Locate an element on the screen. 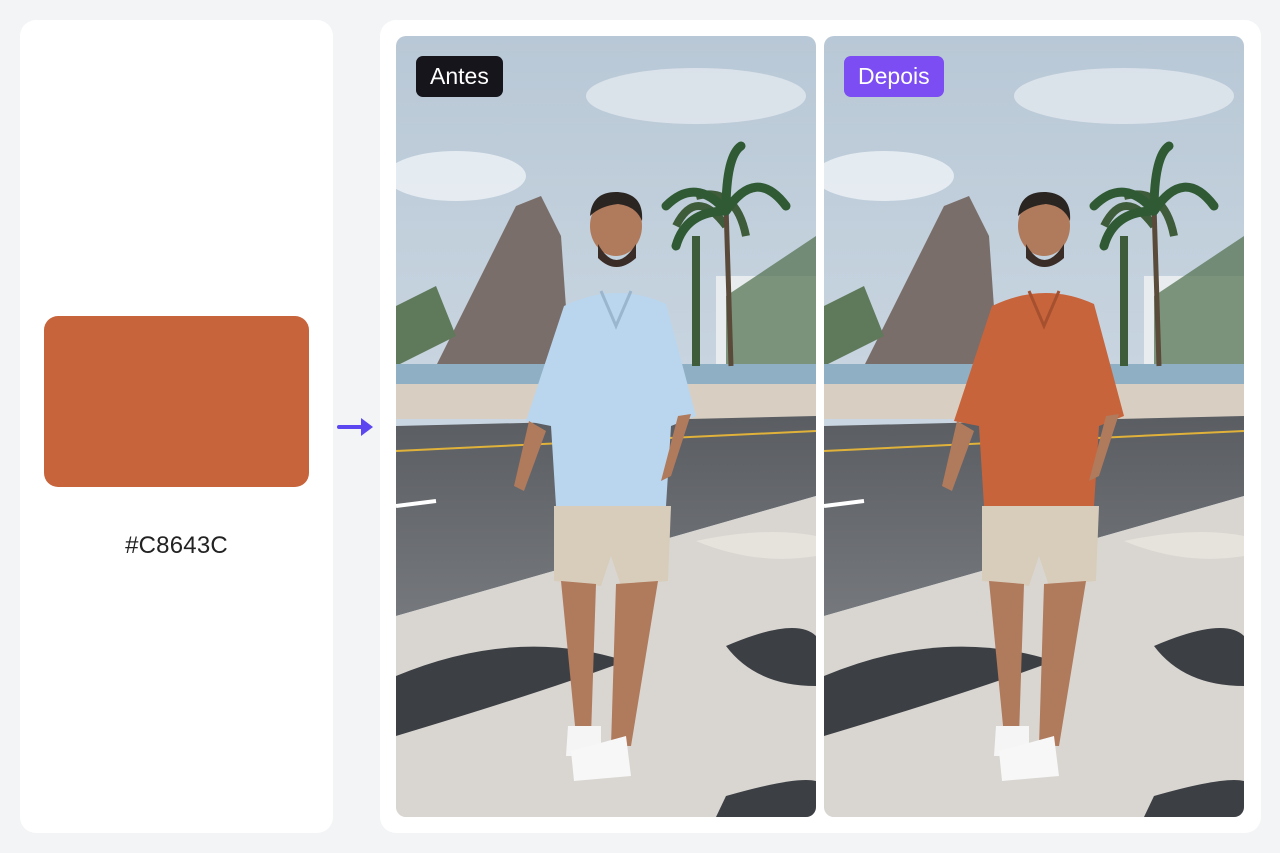 This screenshot has height=853, width=1280. hex-code-label: #C8643C is located at coordinates (176, 545).